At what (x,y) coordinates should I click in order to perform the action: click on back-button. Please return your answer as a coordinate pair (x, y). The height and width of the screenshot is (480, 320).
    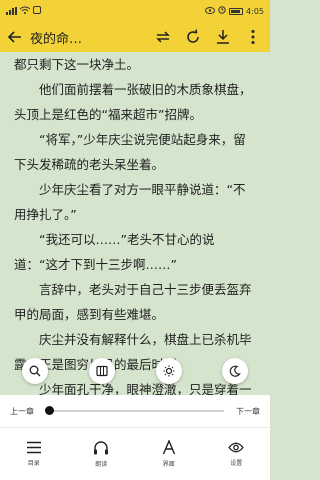
    Looking at the image, I should click on (15, 37).